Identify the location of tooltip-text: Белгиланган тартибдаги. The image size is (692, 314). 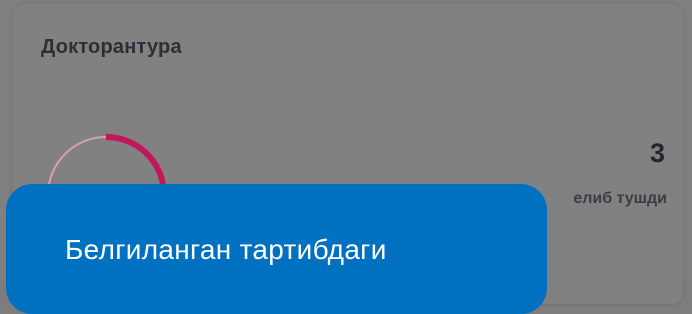
(226, 249).